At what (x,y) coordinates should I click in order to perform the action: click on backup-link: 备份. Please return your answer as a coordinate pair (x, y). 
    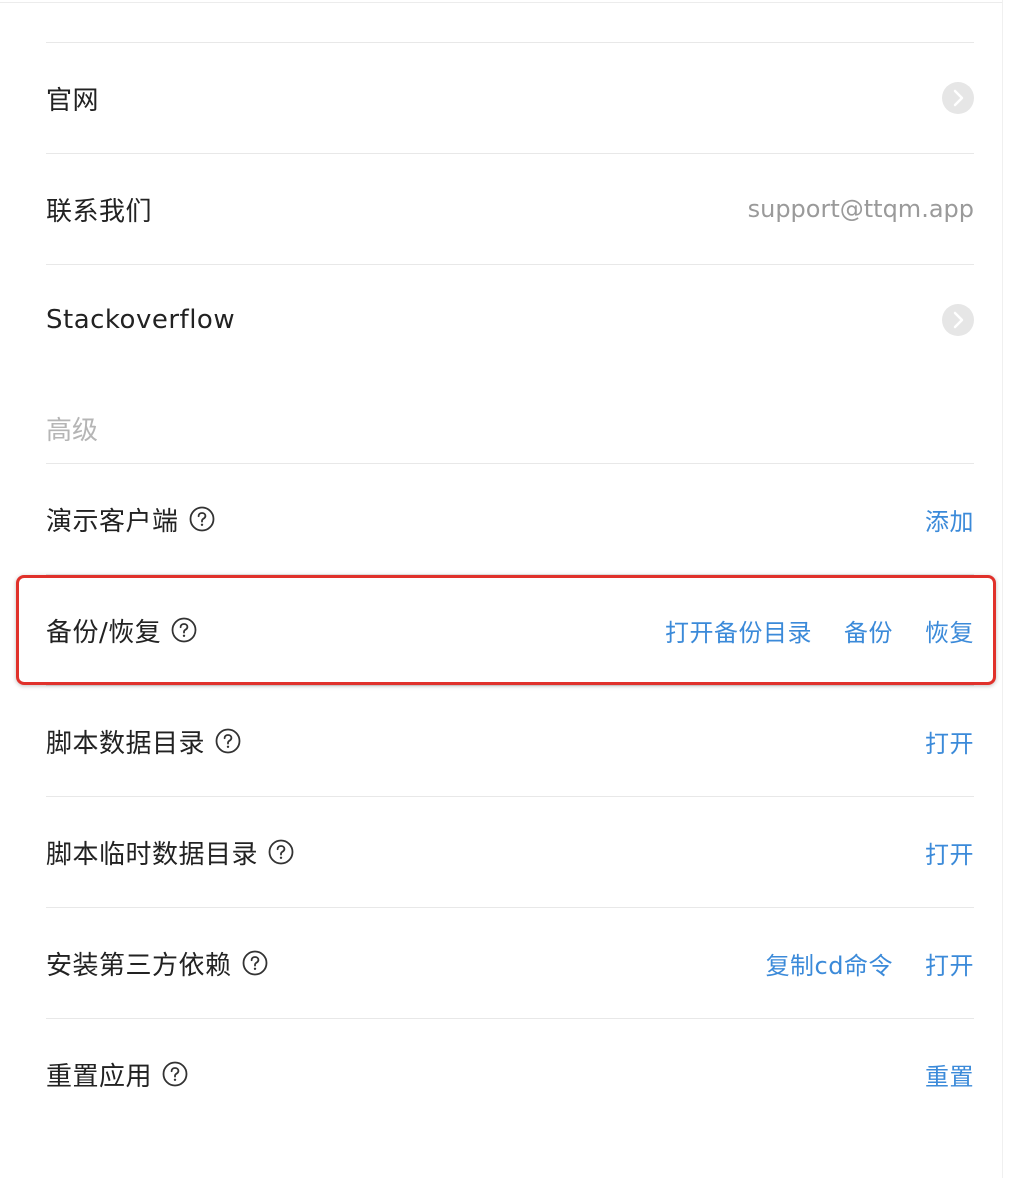
    Looking at the image, I should click on (868, 630).